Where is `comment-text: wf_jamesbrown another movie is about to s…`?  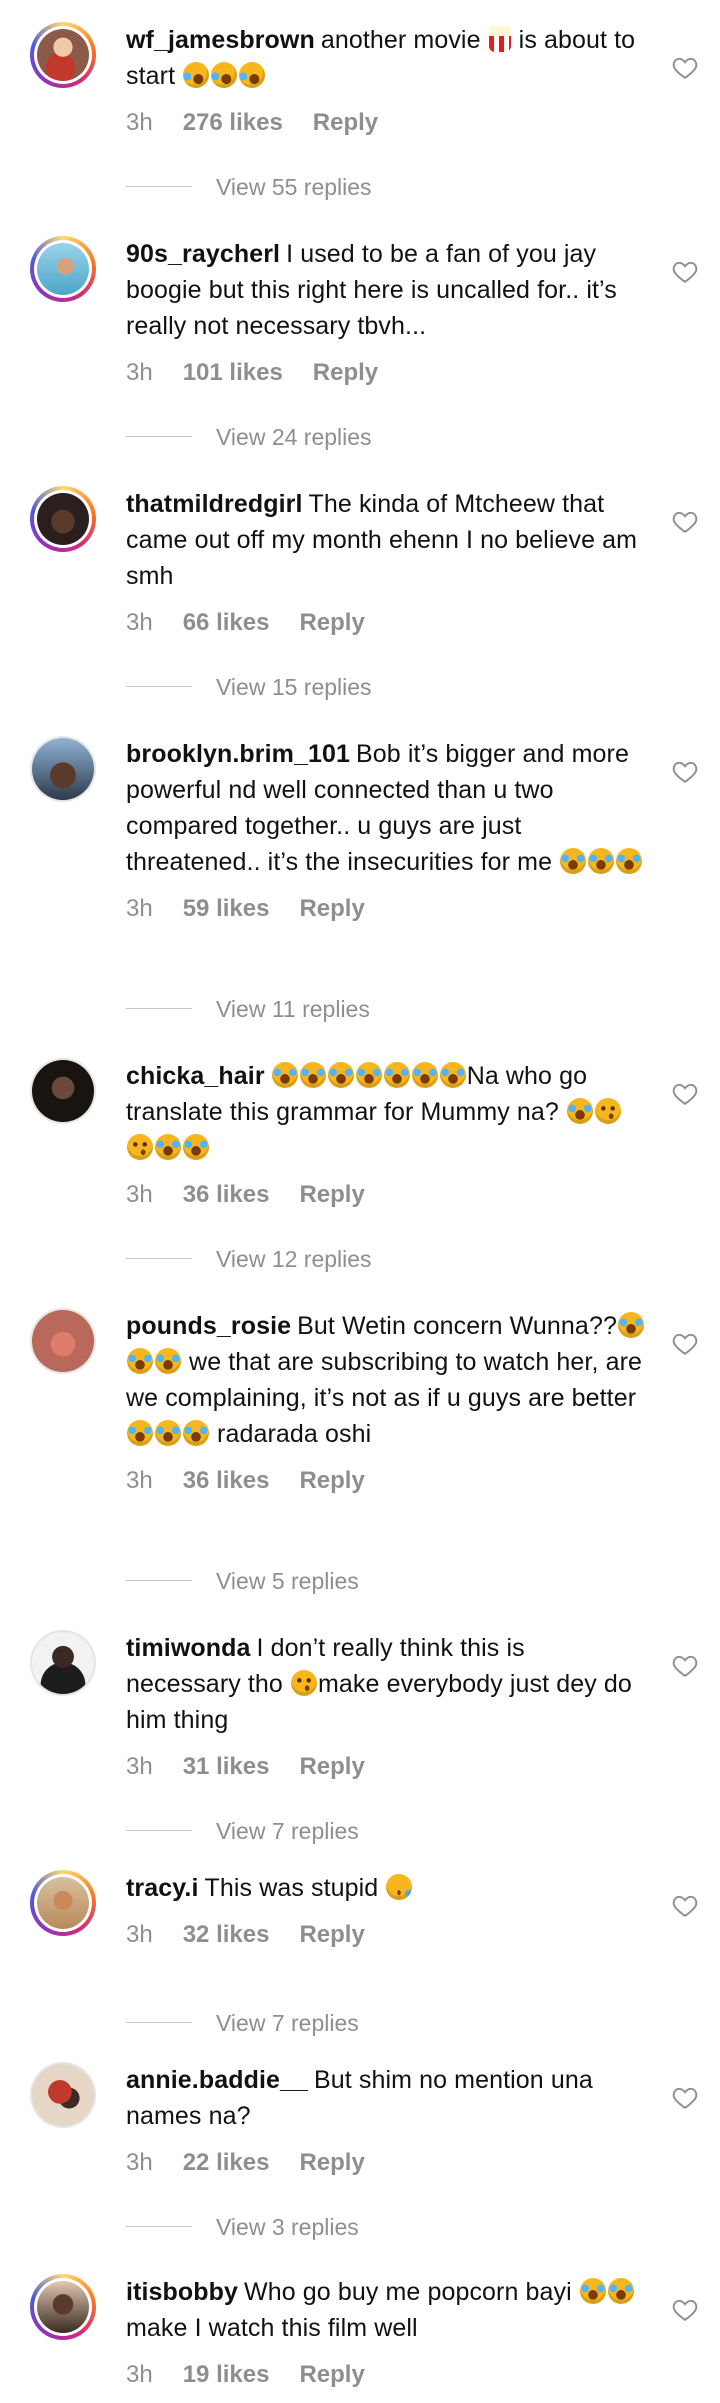
comment-text: wf_jamesbrown another movie is about to s… is located at coordinates (386, 58).